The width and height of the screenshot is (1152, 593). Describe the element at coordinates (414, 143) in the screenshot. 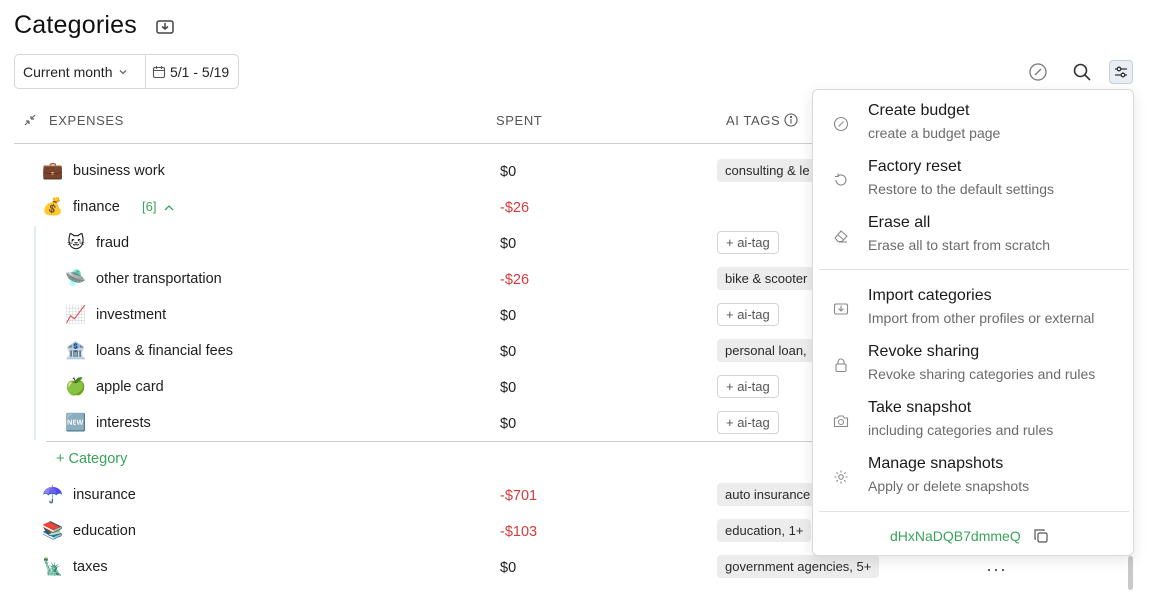

I see `header-divider` at that location.